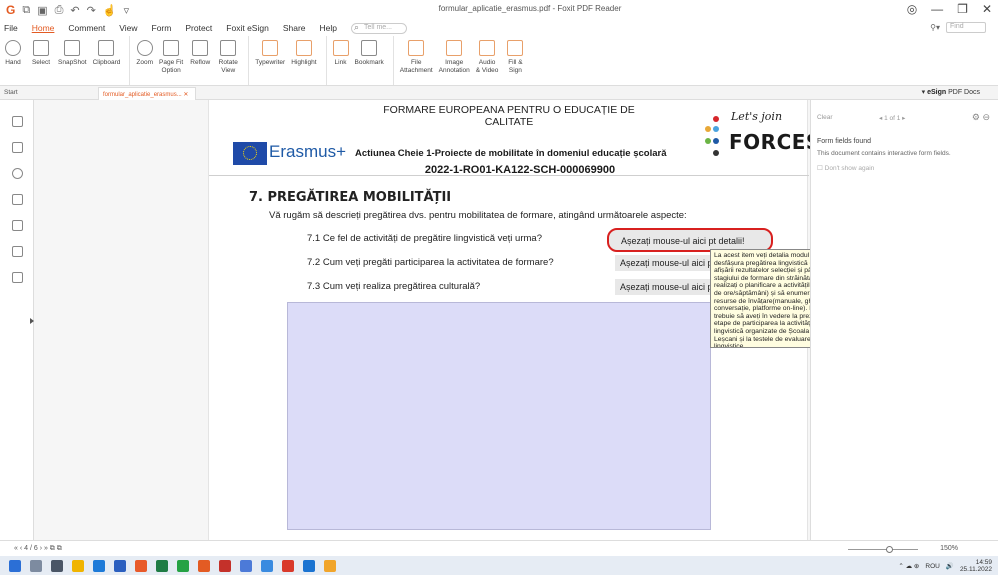 The height and width of the screenshot is (575, 998). What do you see at coordinates (825, 117) in the screenshot?
I see `clear-button: Clear` at bounding box center [825, 117].